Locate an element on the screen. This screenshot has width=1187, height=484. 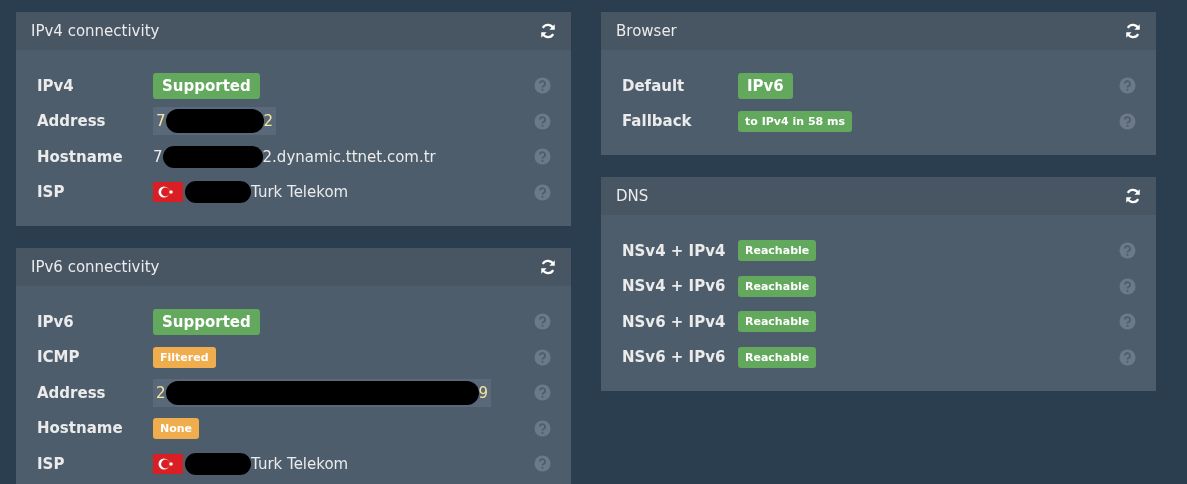
row-label: Default is located at coordinates (654, 85).